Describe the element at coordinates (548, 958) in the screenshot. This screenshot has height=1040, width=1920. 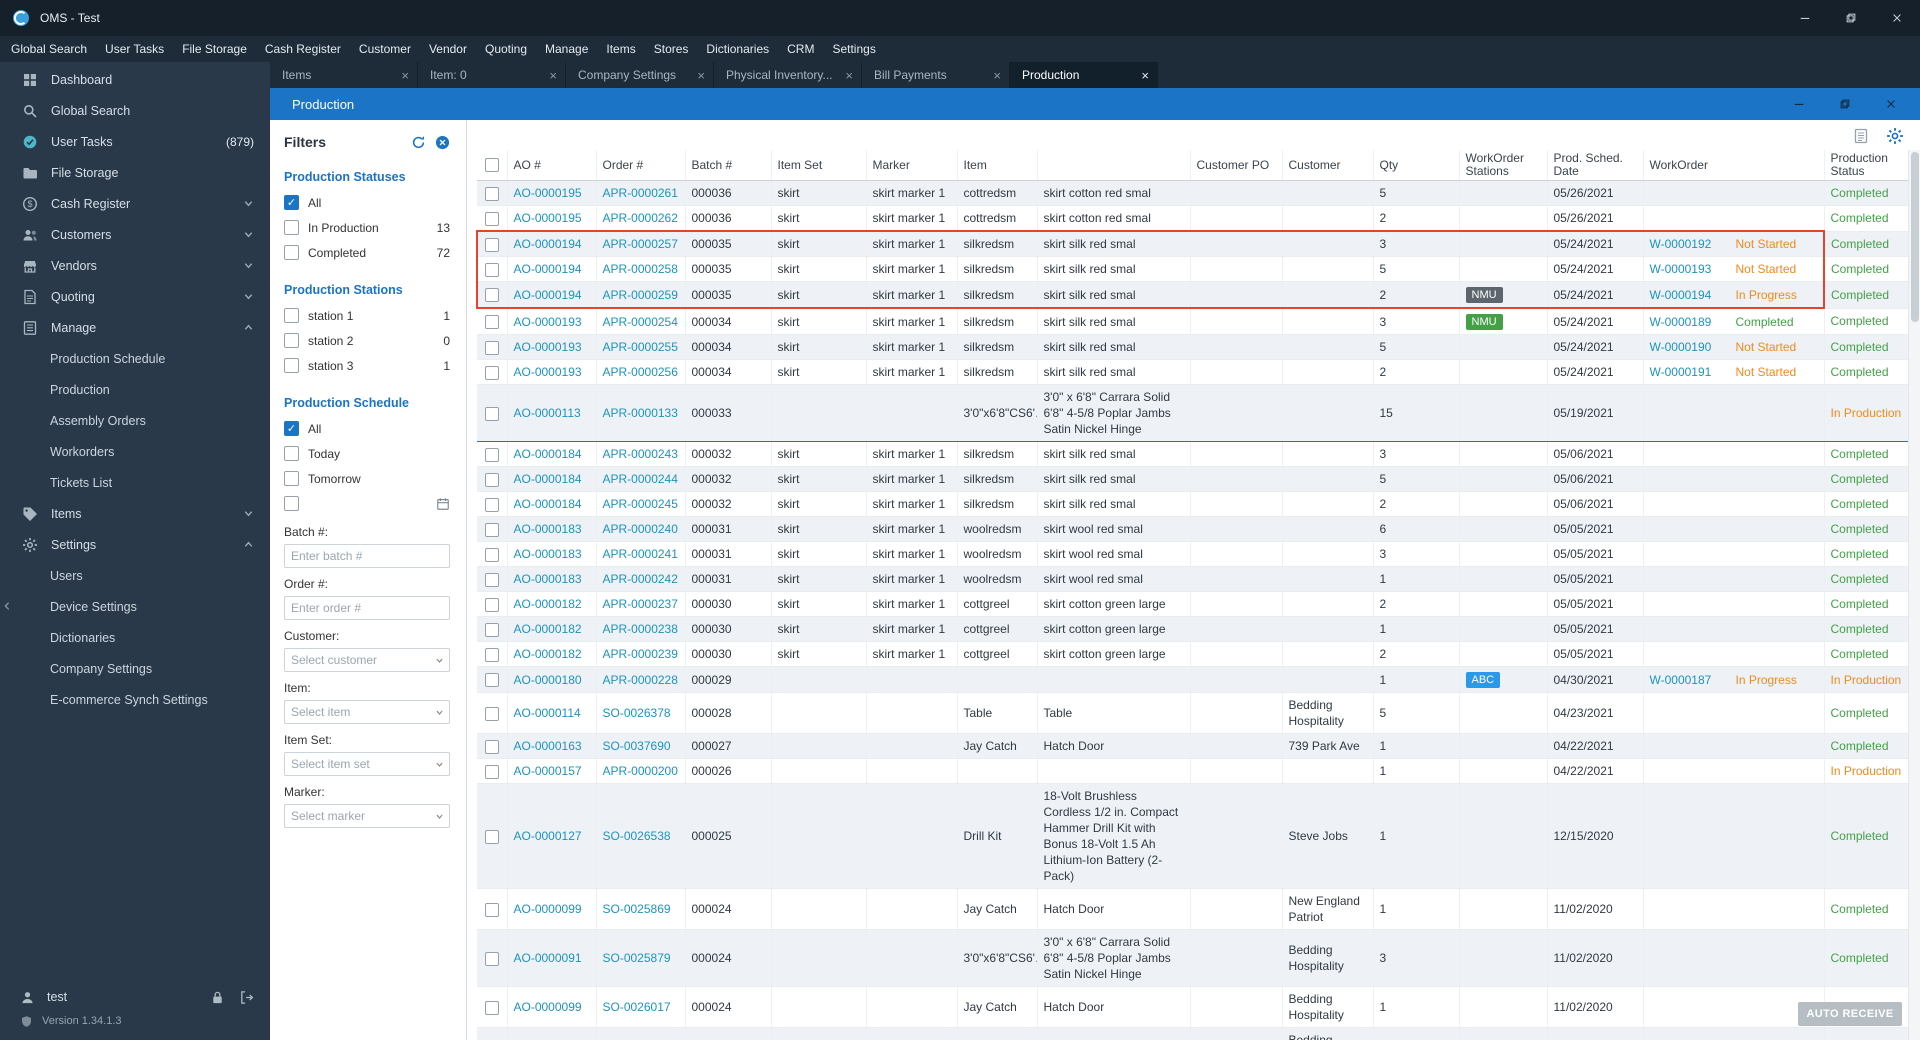
I see `ao-link: AO-0000091` at that location.